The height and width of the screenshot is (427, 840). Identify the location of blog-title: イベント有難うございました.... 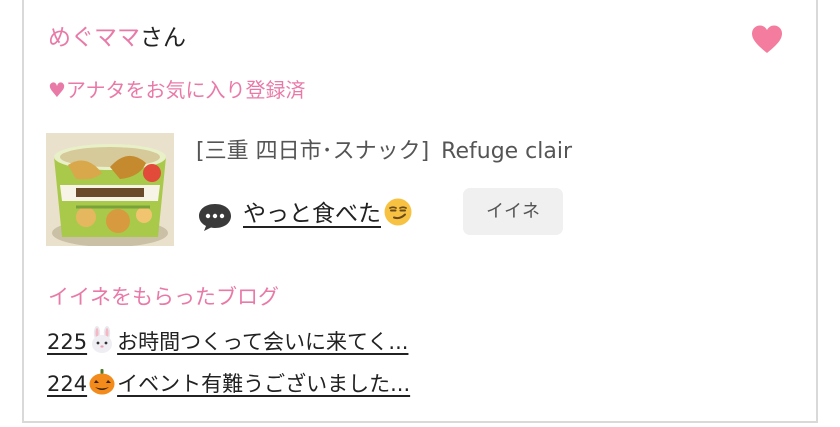
(264, 384).